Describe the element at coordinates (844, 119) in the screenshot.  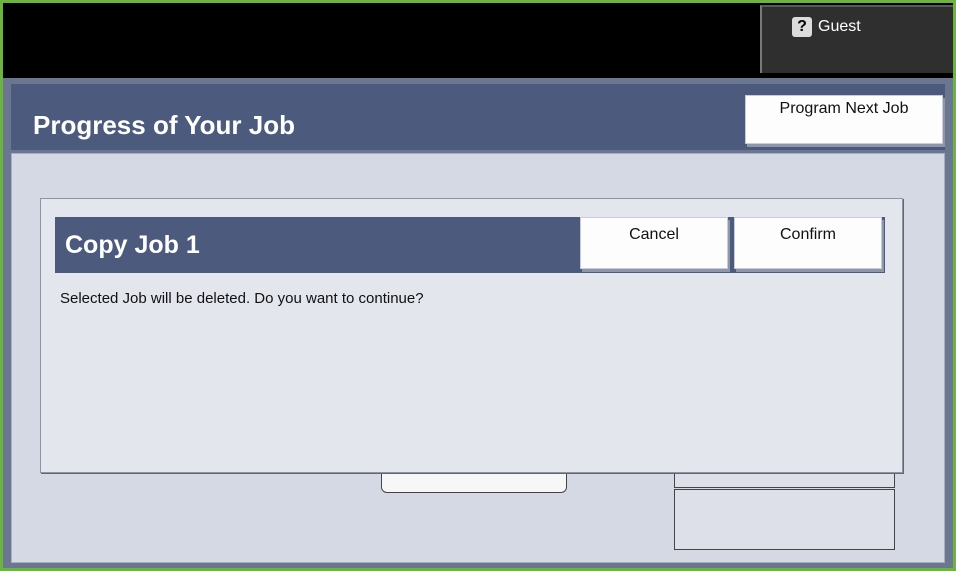
I see `program-next-job-button: Program Next Job` at that location.